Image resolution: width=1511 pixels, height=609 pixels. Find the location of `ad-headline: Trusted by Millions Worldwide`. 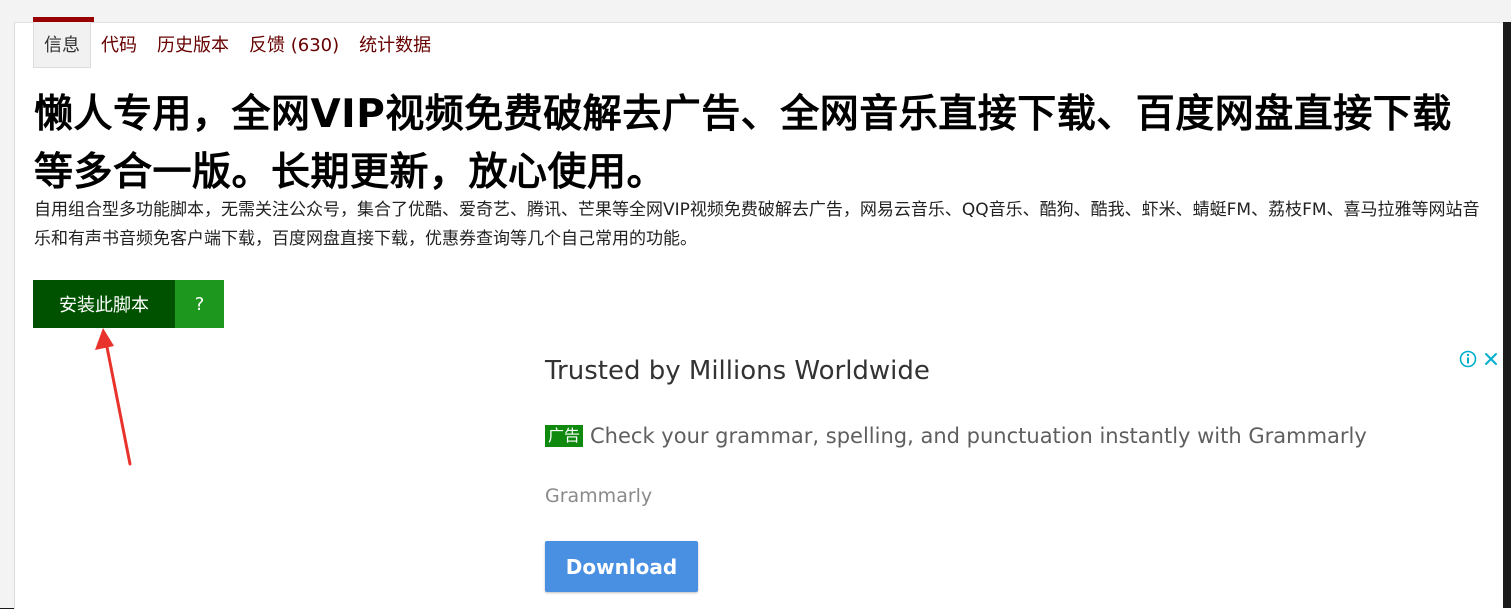

ad-headline: Trusted by Millions Worldwide is located at coordinates (737, 371).